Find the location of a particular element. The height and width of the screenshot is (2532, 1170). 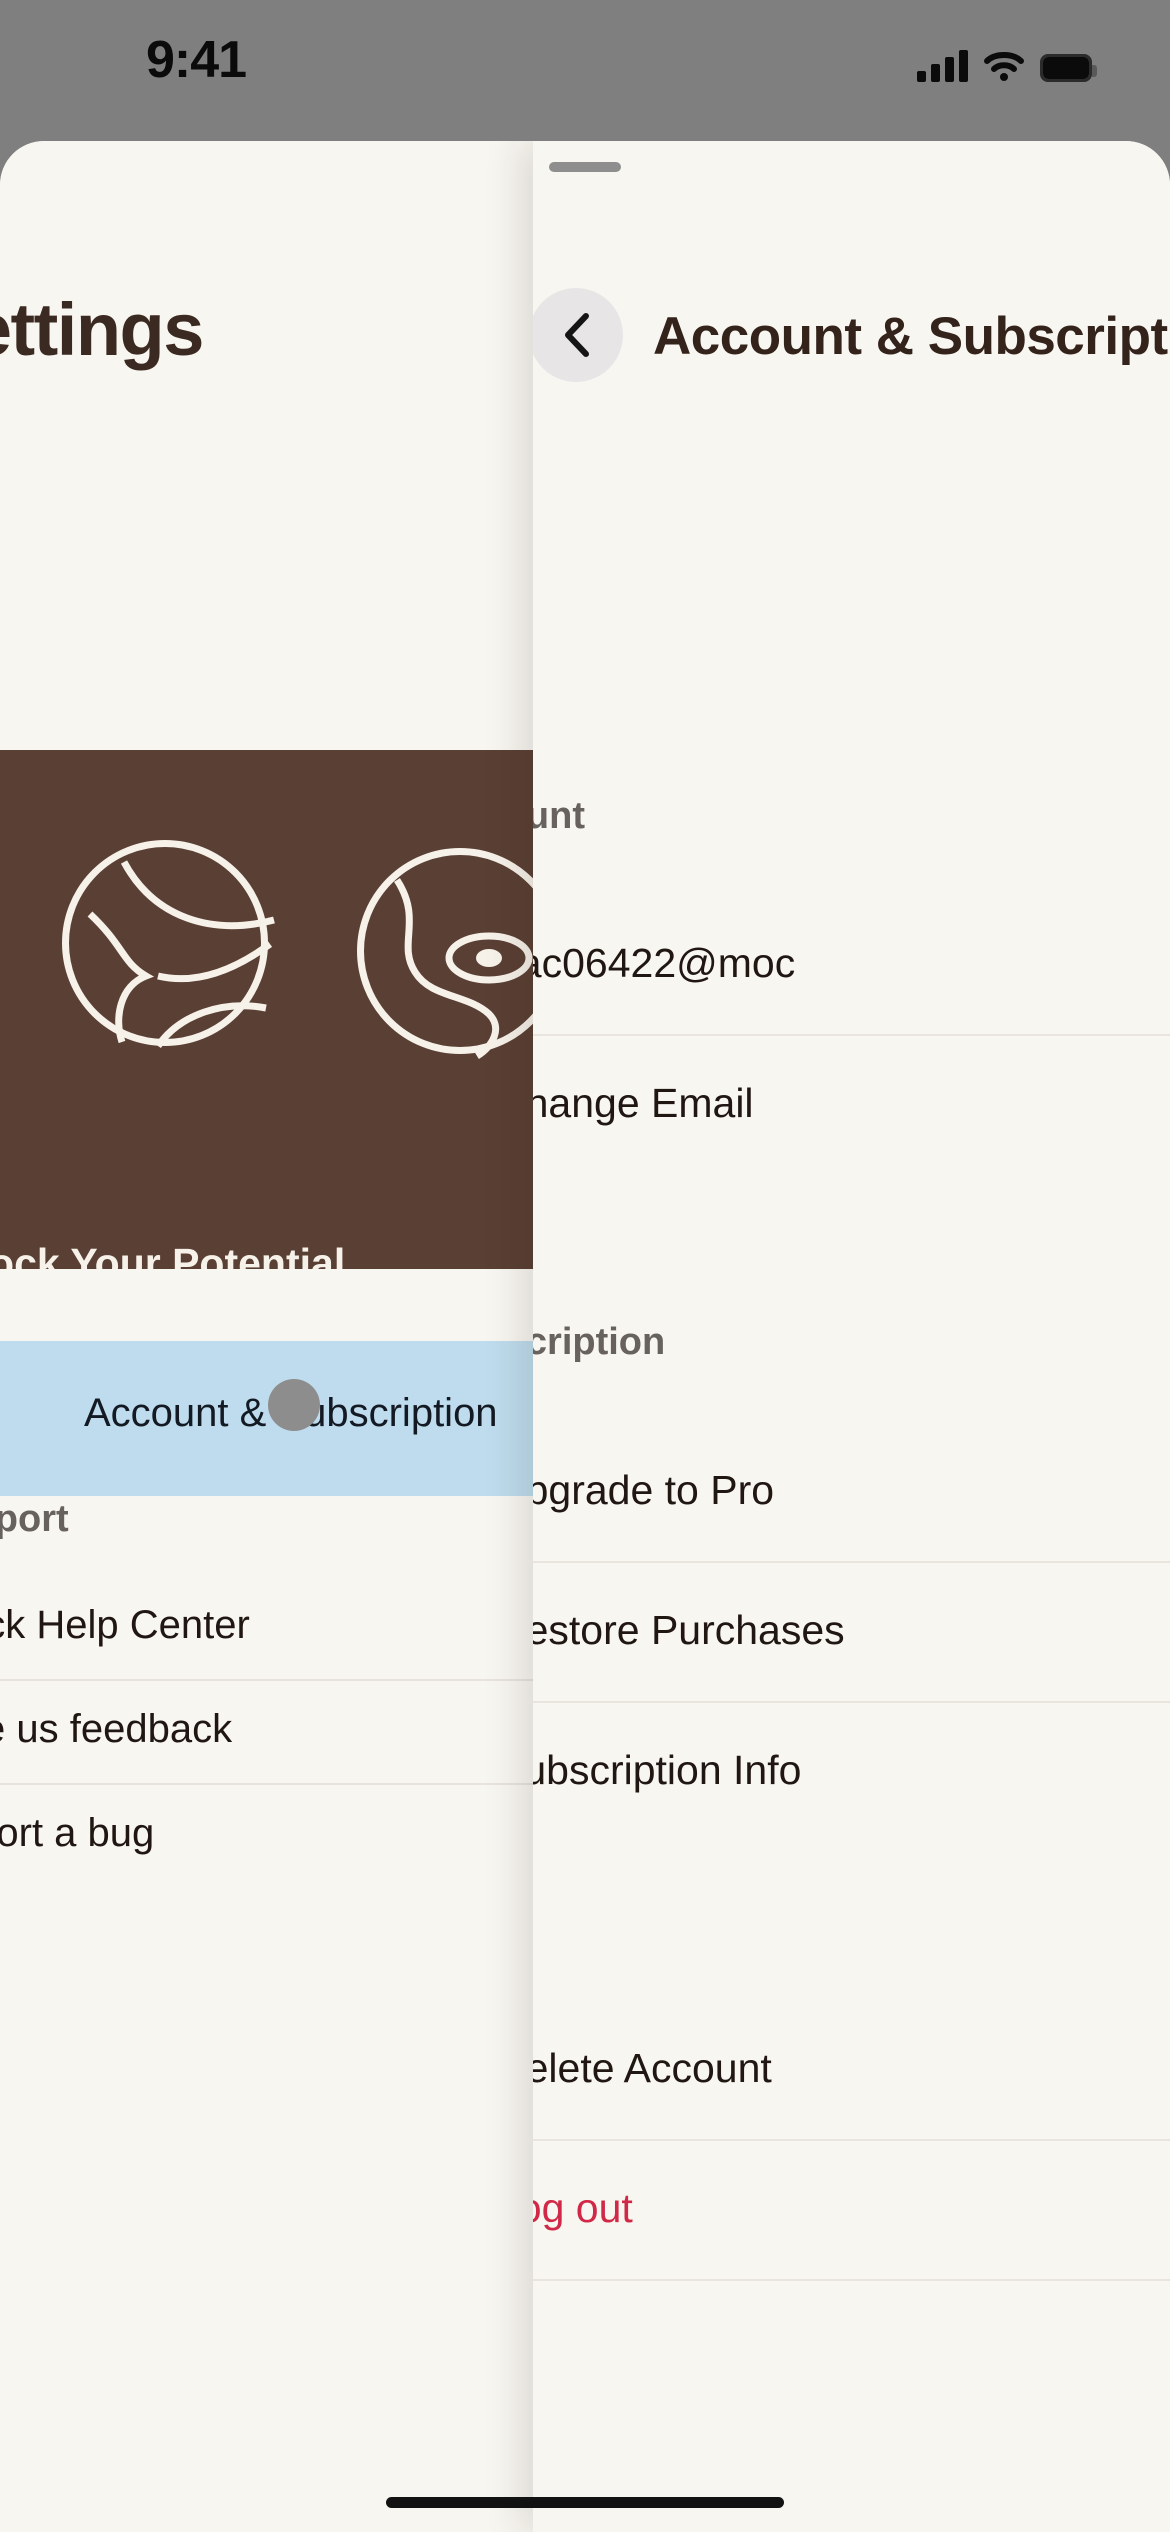

back-button is located at coordinates (578, 335).